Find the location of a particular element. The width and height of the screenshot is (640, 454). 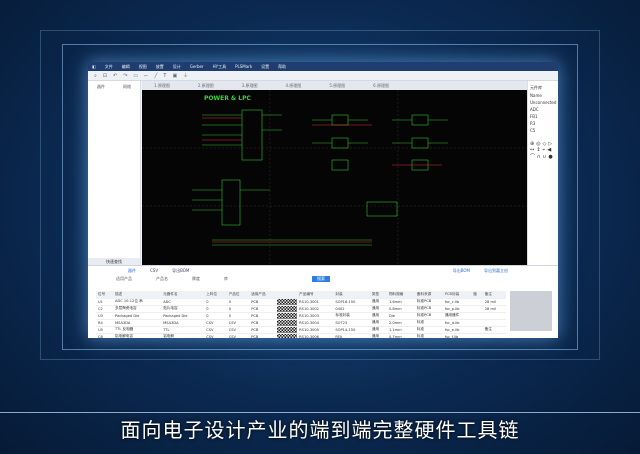

sheet-tab: 1.原理图 is located at coordinates (162, 86).